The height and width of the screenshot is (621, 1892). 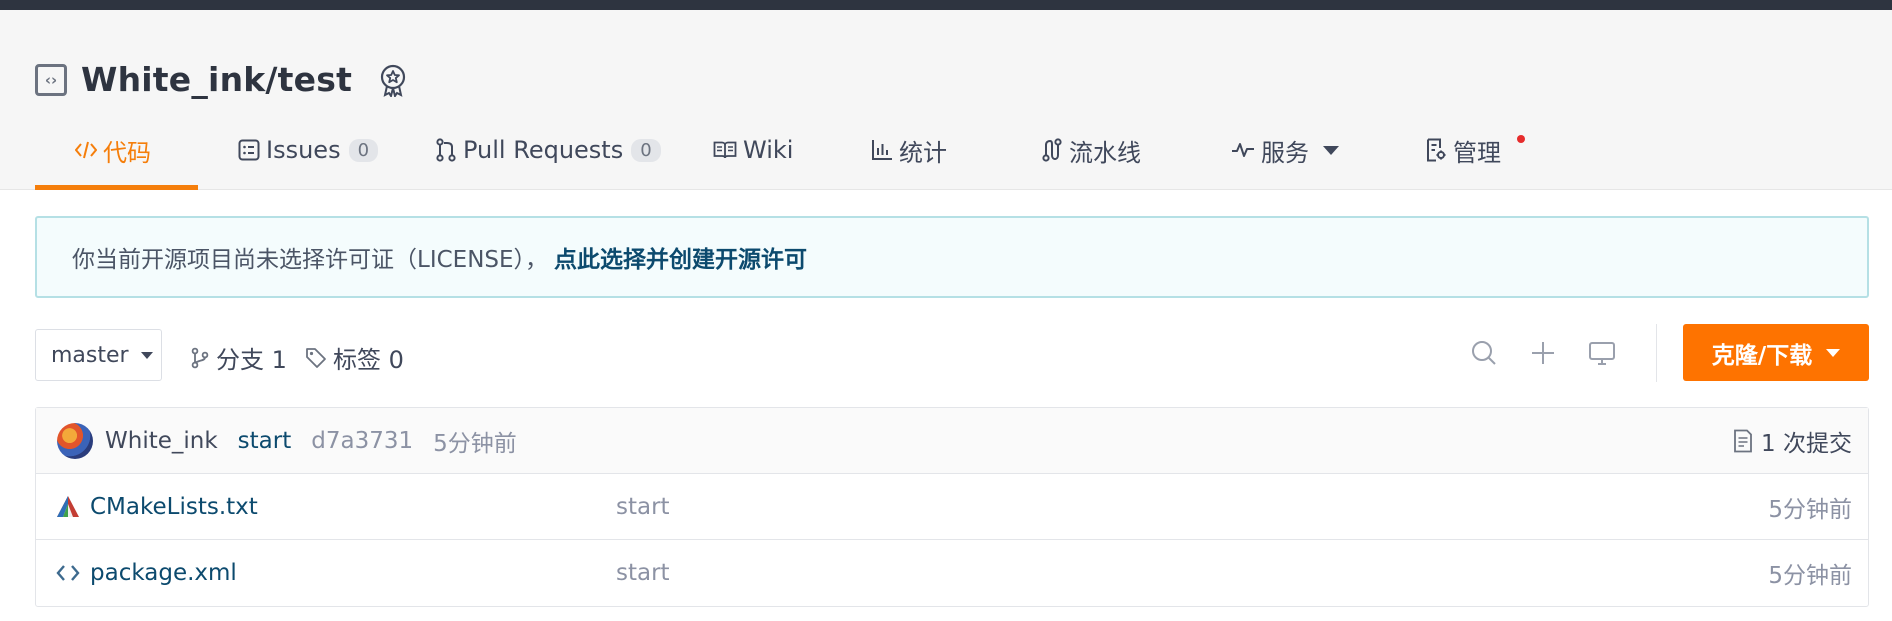 I want to click on issues-icon, so click(x=249, y=150).